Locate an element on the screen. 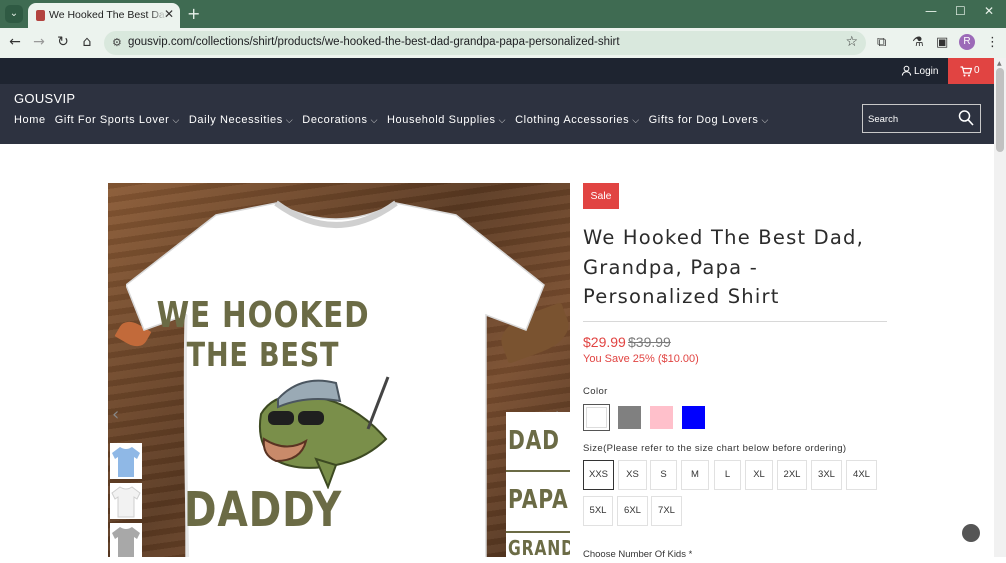 The height and width of the screenshot is (563, 1006). nav-item-home: Home is located at coordinates (30, 120).